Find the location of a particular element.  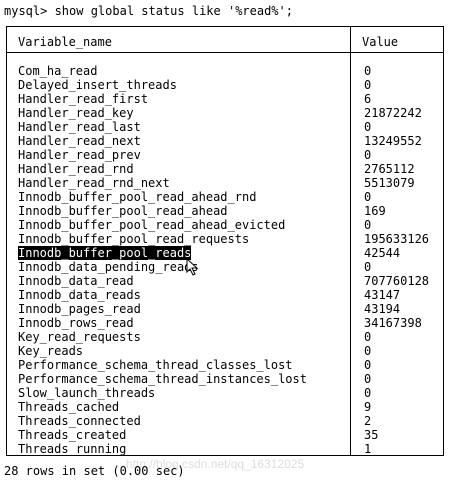

table-row-variable-name: Handler_read_first is located at coordinates (83, 99).